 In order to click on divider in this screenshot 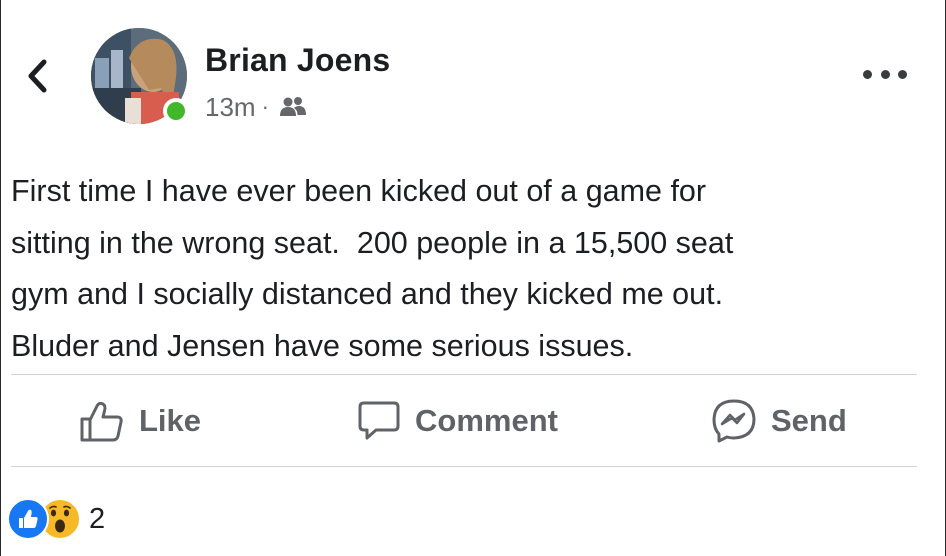, I will do `click(464, 466)`.